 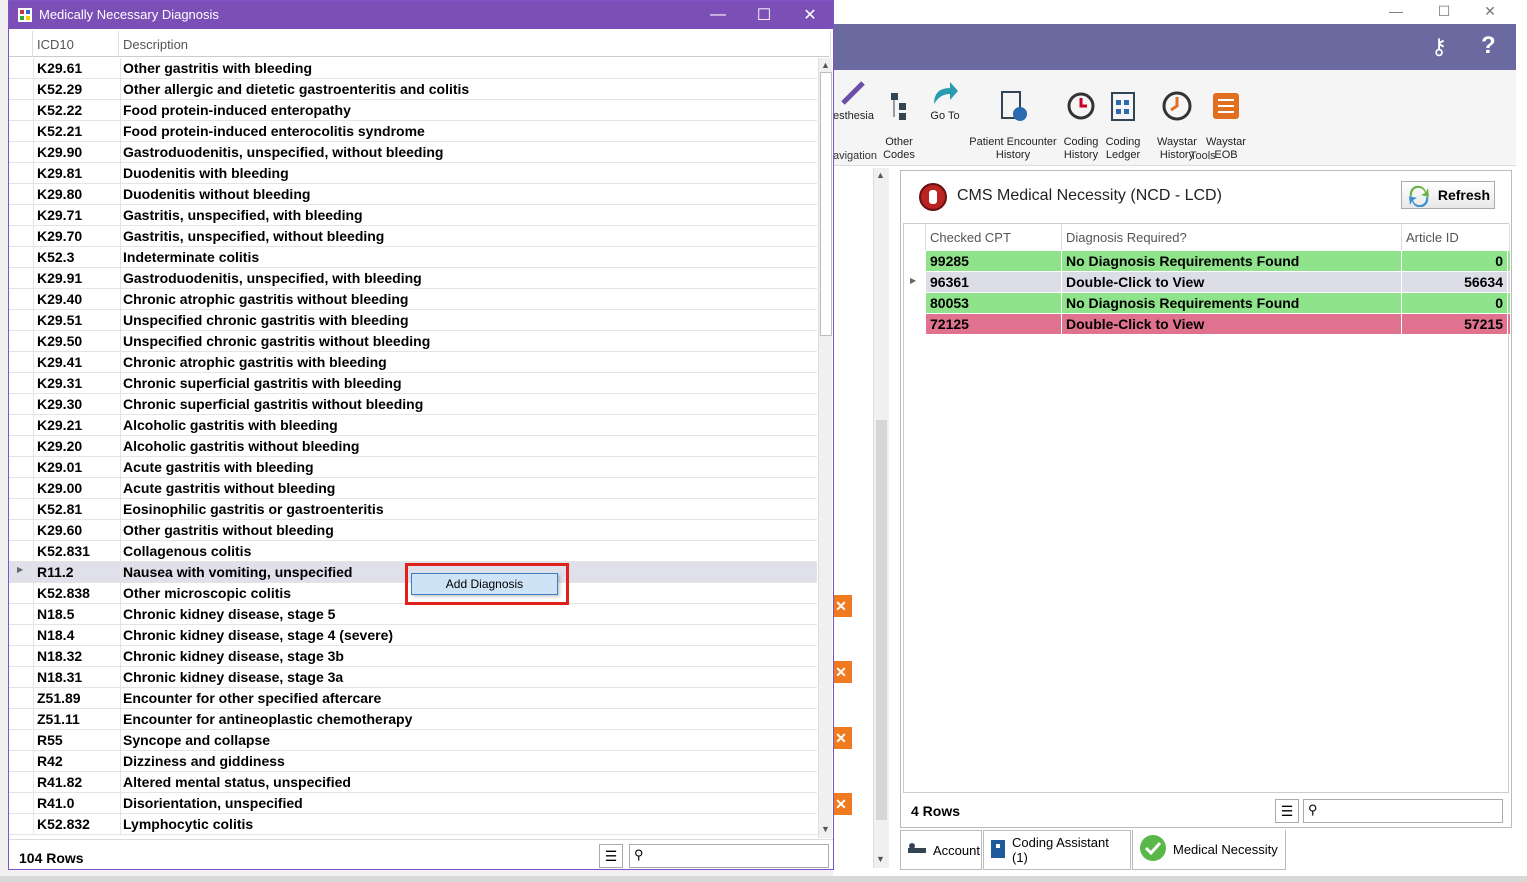 What do you see at coordinates (79, 320) in the screenshot?
I see `icd10-code: K29.51` at bounding box center [79, 320].